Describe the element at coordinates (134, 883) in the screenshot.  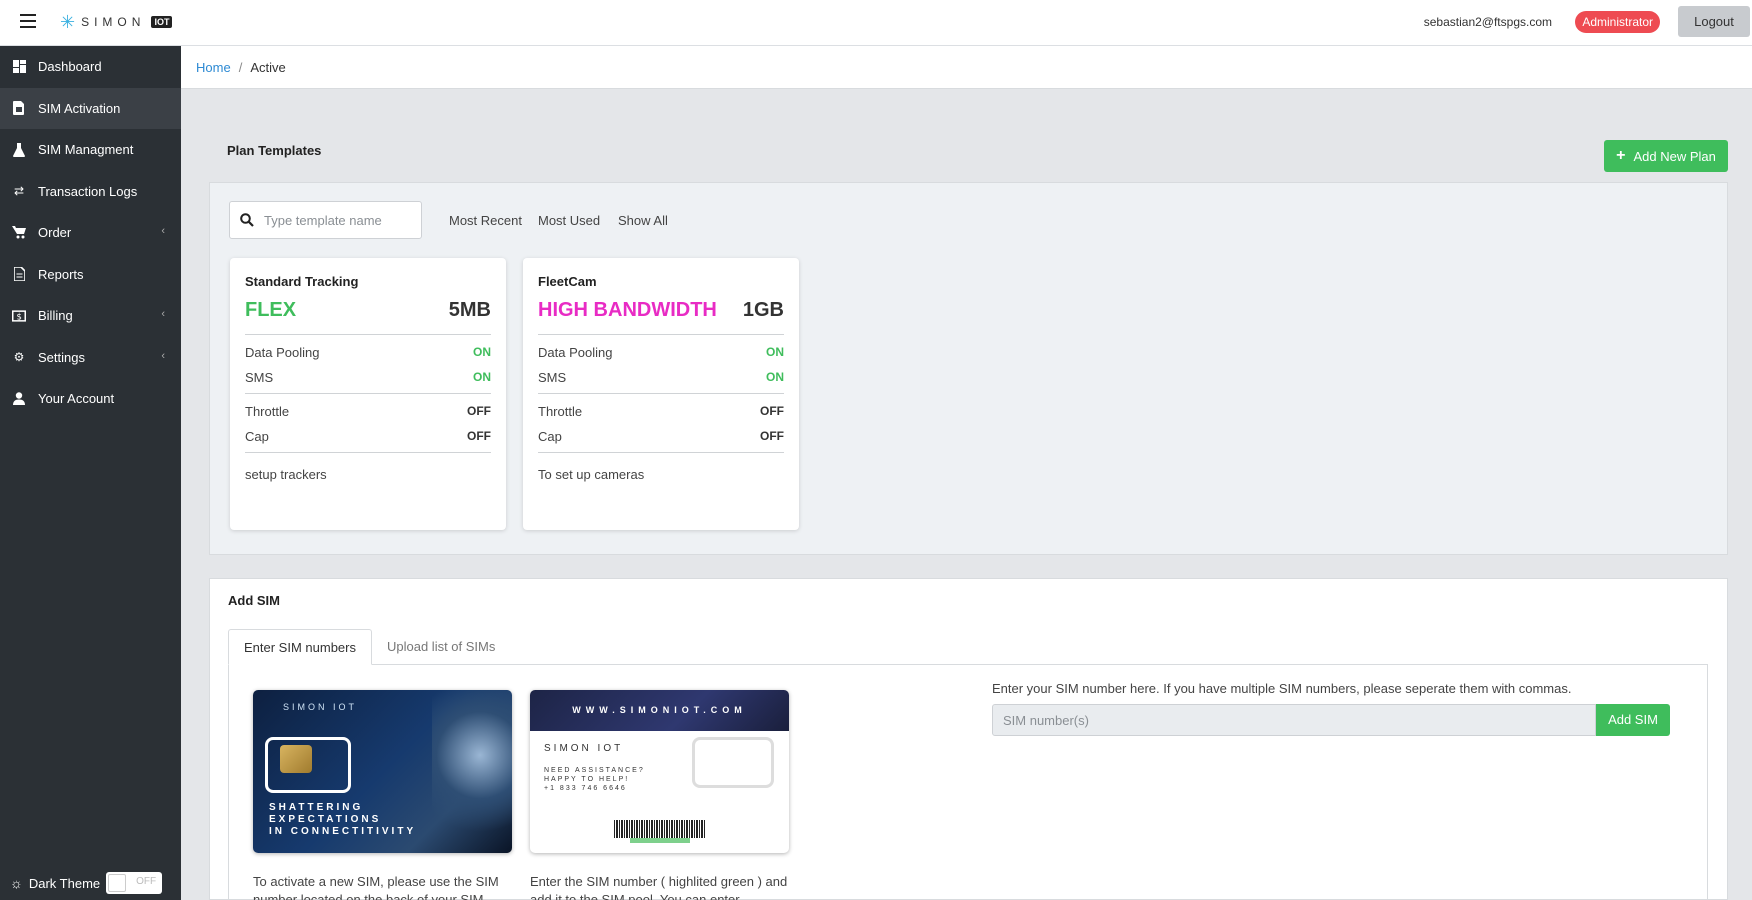
I see `dark-theme-toggle: OFF` at that location.